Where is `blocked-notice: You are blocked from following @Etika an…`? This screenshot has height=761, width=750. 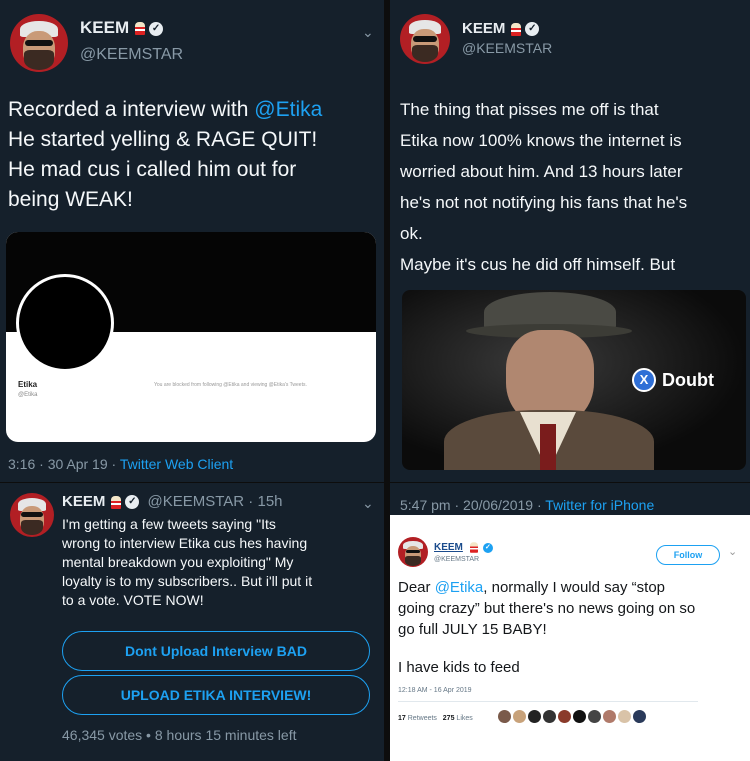 blocked-notice: You are blocked from following @Etika an… is located at coordinates (230, 385).